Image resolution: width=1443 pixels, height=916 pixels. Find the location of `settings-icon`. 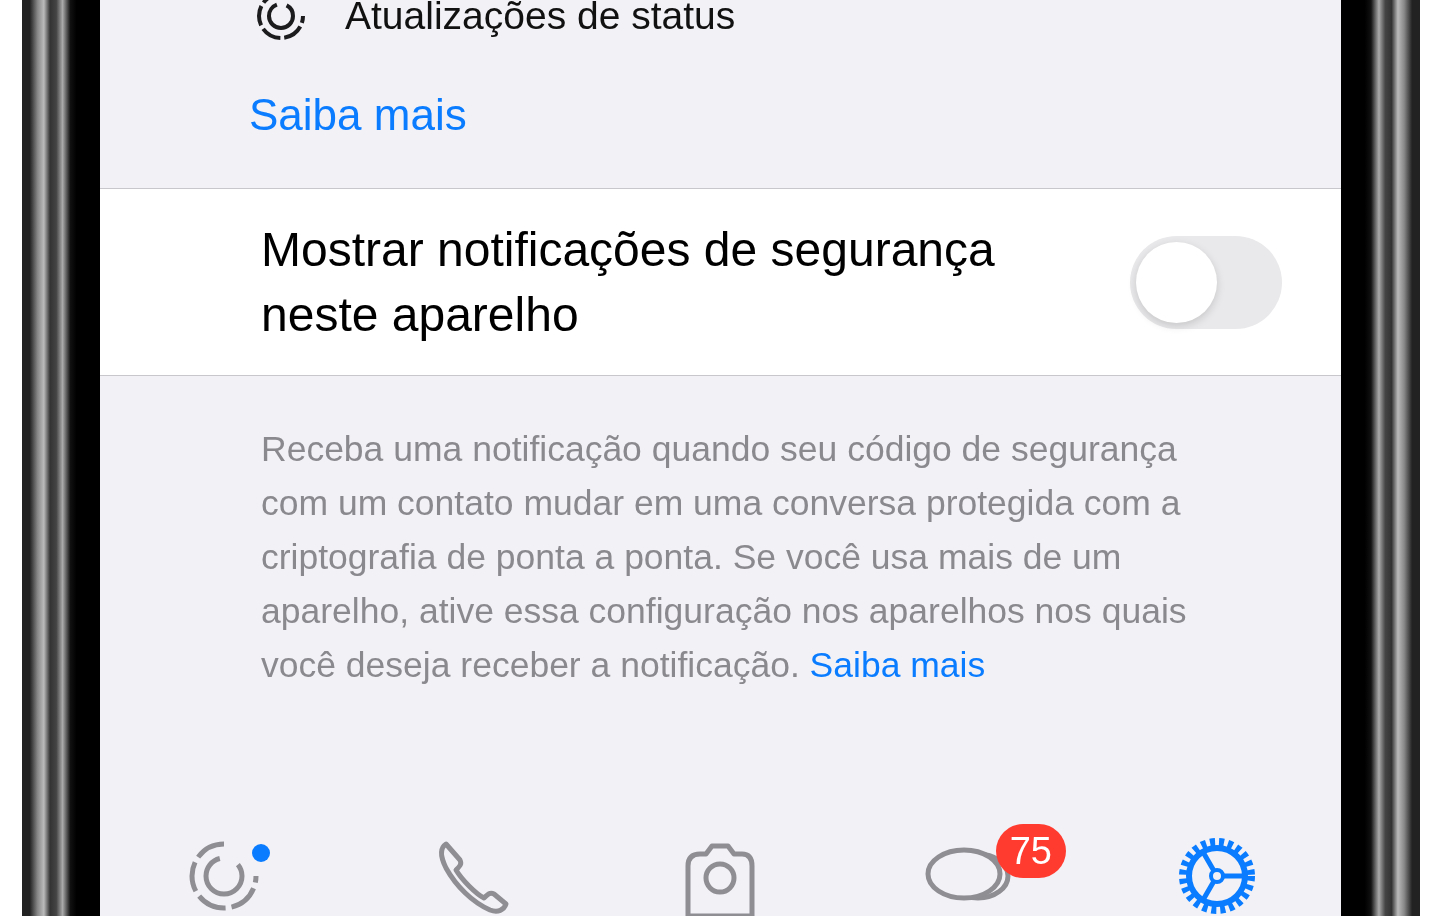

settings-icon is located at coordinates (1216, 876).